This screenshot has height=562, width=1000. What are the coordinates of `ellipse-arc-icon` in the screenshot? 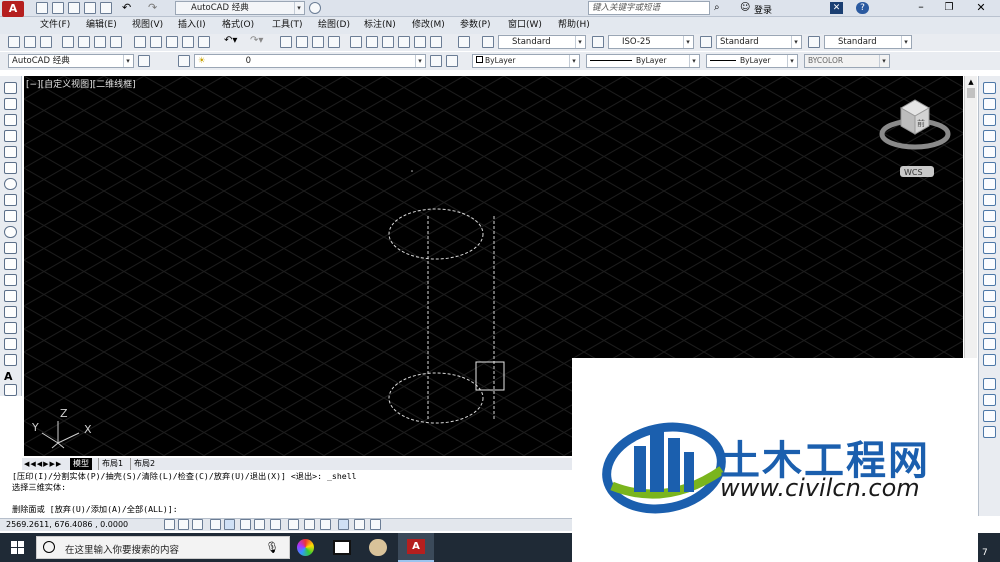 It's located at (10, 248).